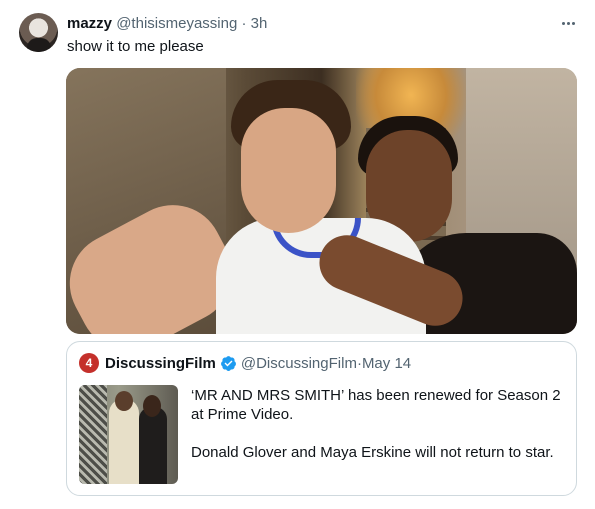 The height and width of the screenshot is (509, 595). Describe the element at coordinates (228, 363) in the screenshot. I see `verified-badge-icon` at that location.